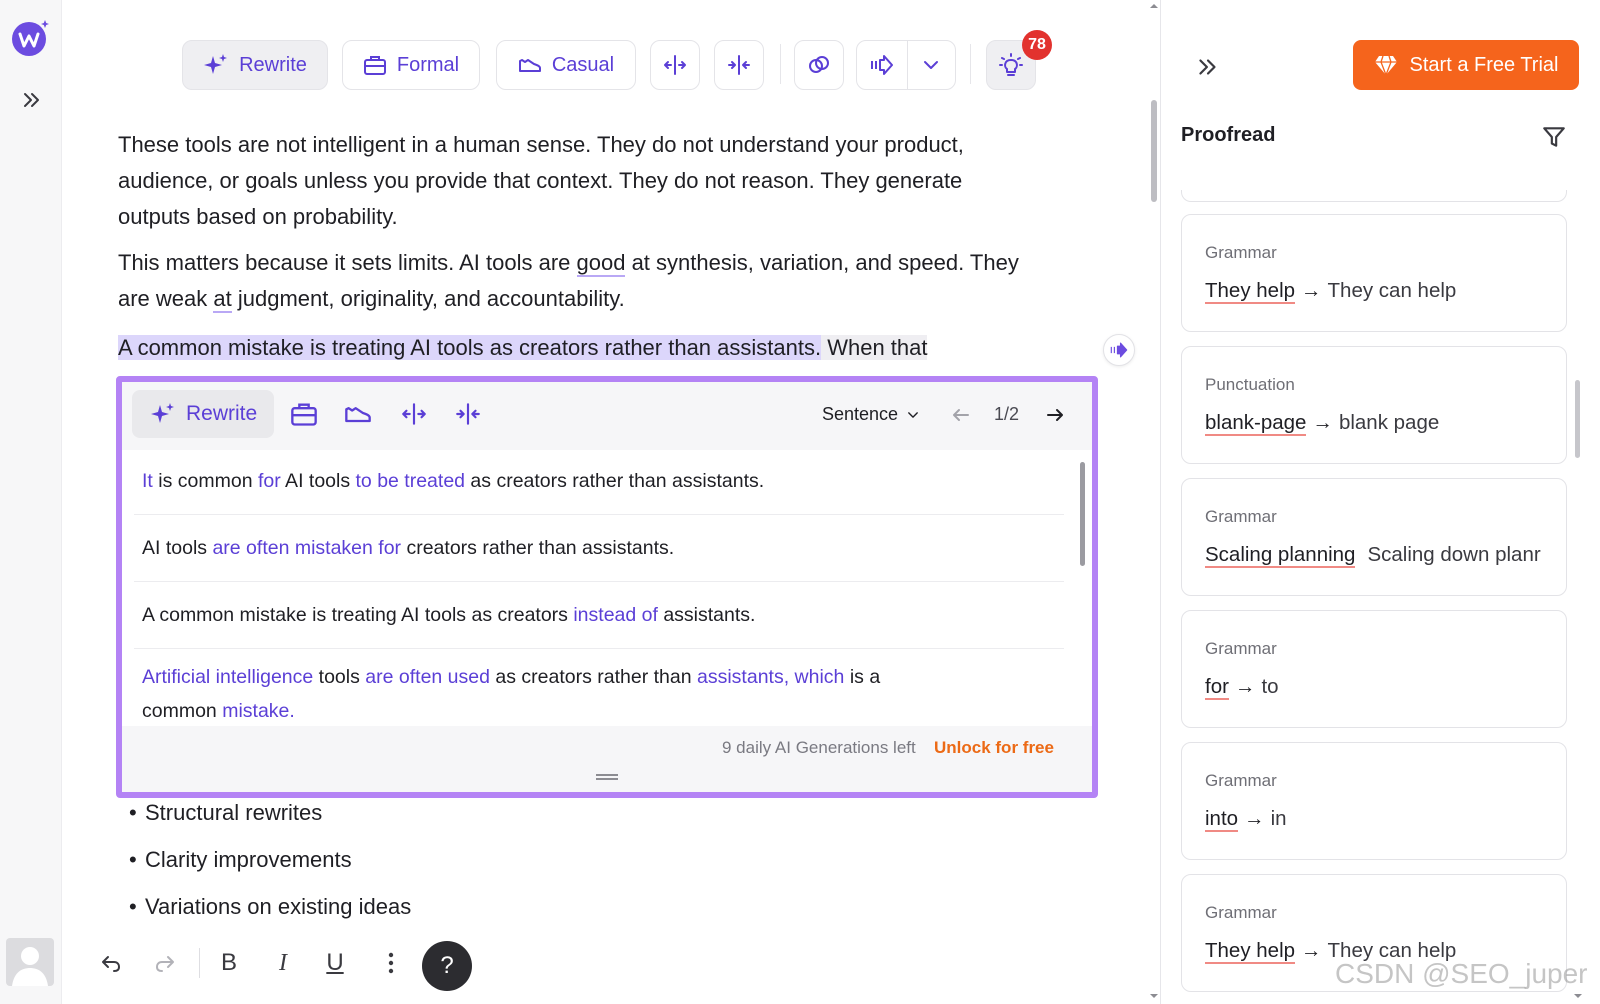 This screenshot has width=1600, height=1004. Describe the element at coordinates (225, 813) in the screenshot. I see `bullet-item: Structural rewrites` at that location.